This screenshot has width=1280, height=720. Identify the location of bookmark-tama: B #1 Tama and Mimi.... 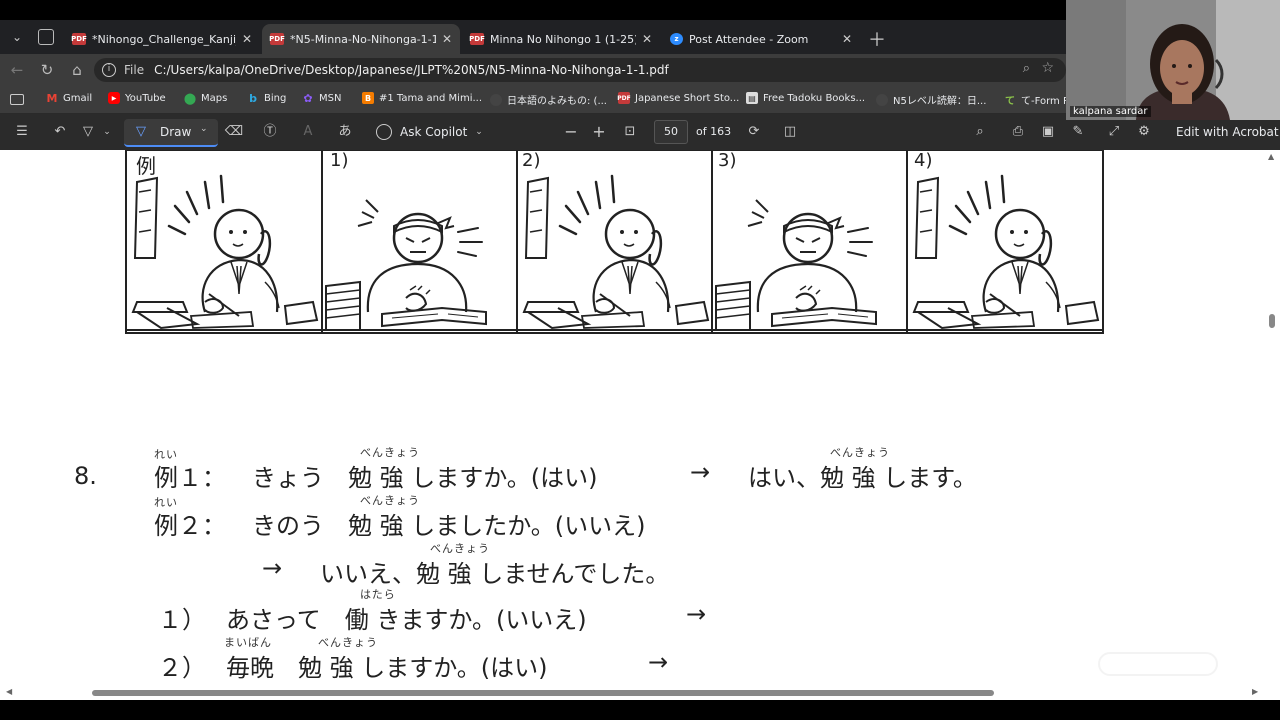
(422, 98).